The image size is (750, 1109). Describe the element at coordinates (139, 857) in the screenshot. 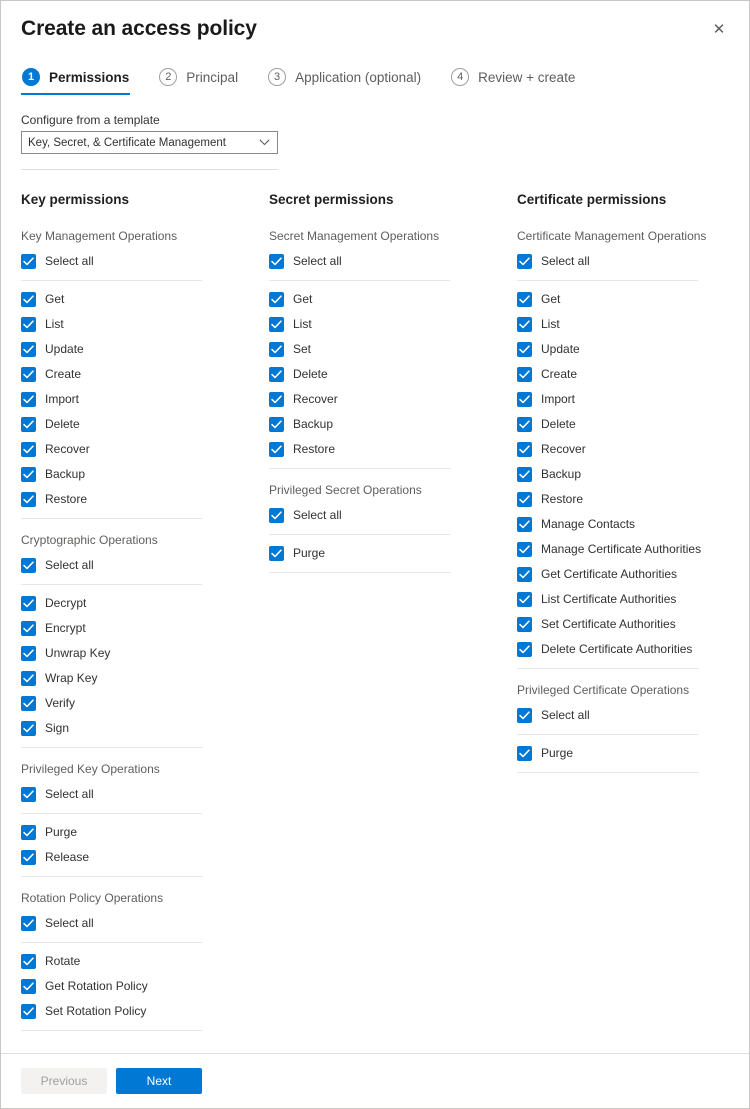

I see `checkbox-row: Release` at that location.